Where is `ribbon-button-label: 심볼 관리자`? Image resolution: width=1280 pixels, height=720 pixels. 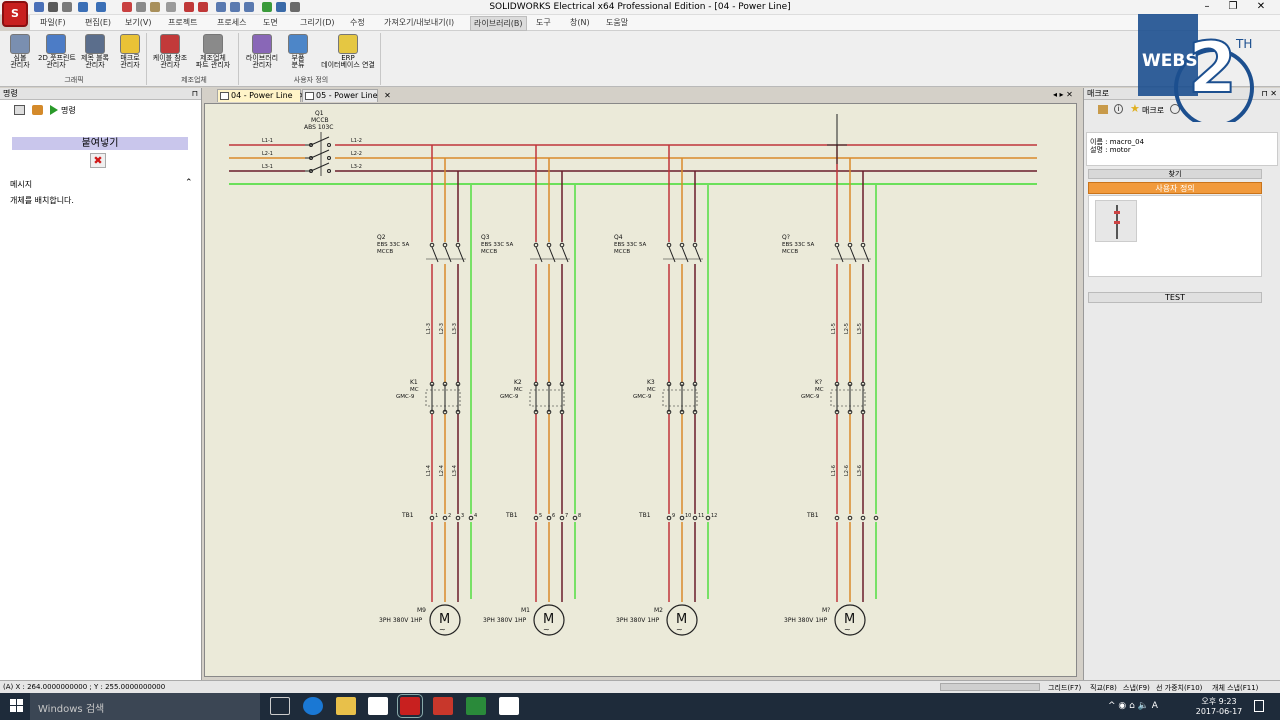 ribbon-button-label: 심볼 관리자 is located at coordinates (20, 61).